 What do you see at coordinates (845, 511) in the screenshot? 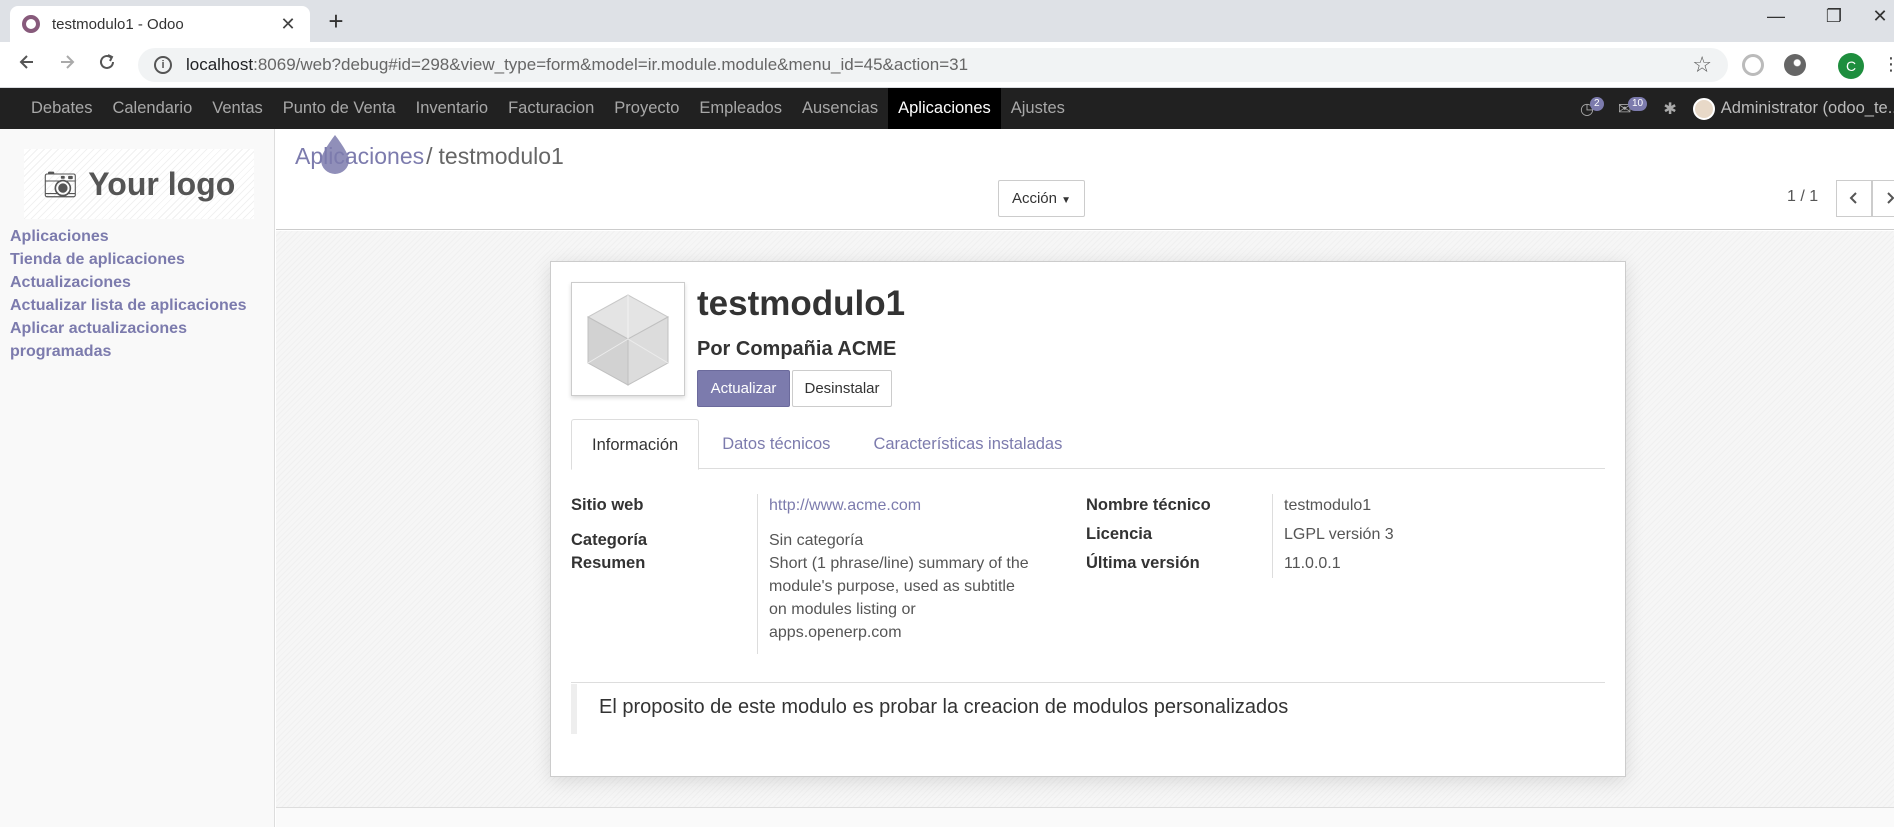
I see `website-link: http://www.acme.com` at bounding box center [845, 511].